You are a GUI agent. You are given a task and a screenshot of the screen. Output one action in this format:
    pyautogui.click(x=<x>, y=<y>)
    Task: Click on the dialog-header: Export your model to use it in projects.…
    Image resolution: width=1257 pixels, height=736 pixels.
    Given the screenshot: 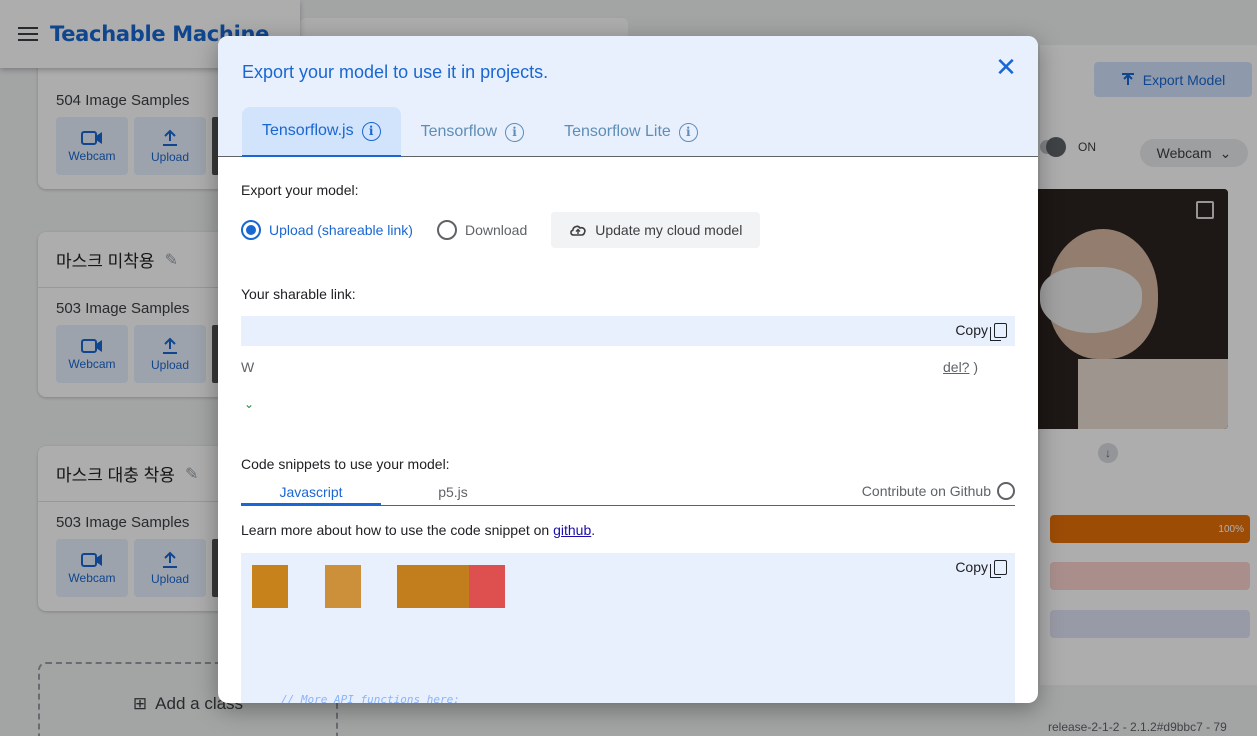 What is the action you would take?
    pyautogui.click(x=628, y=96)
    